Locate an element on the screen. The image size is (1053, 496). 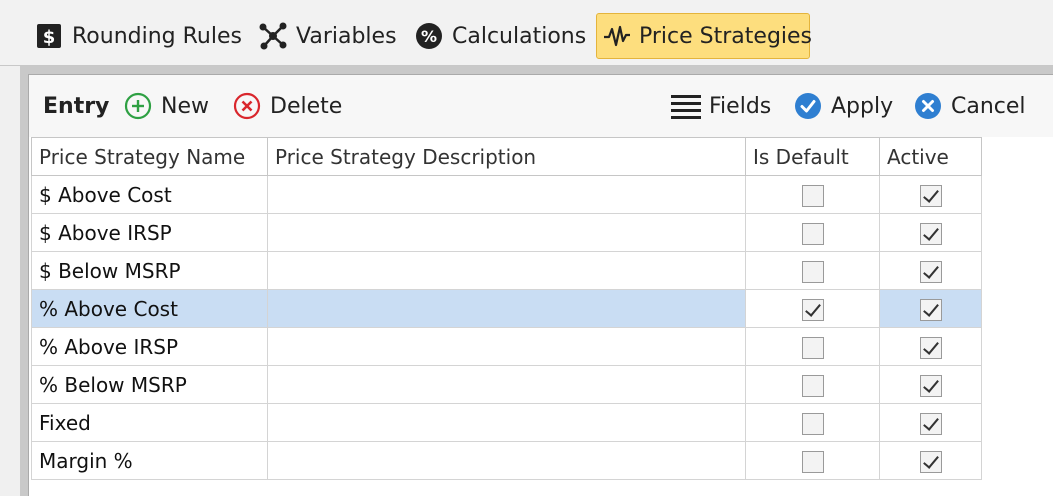
toolbar-title: Entry is located at coordinates (76, 106).